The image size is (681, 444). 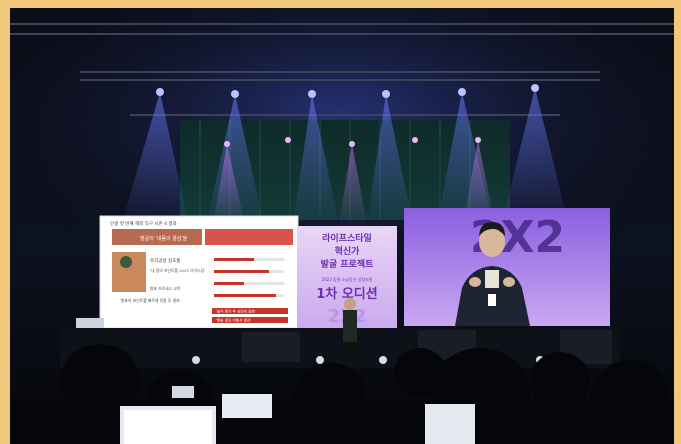 What do you see at coordinates (507, 267) in the screenshot?
I see `right-video-screen: 2X2` at bounding box center [507, 267].